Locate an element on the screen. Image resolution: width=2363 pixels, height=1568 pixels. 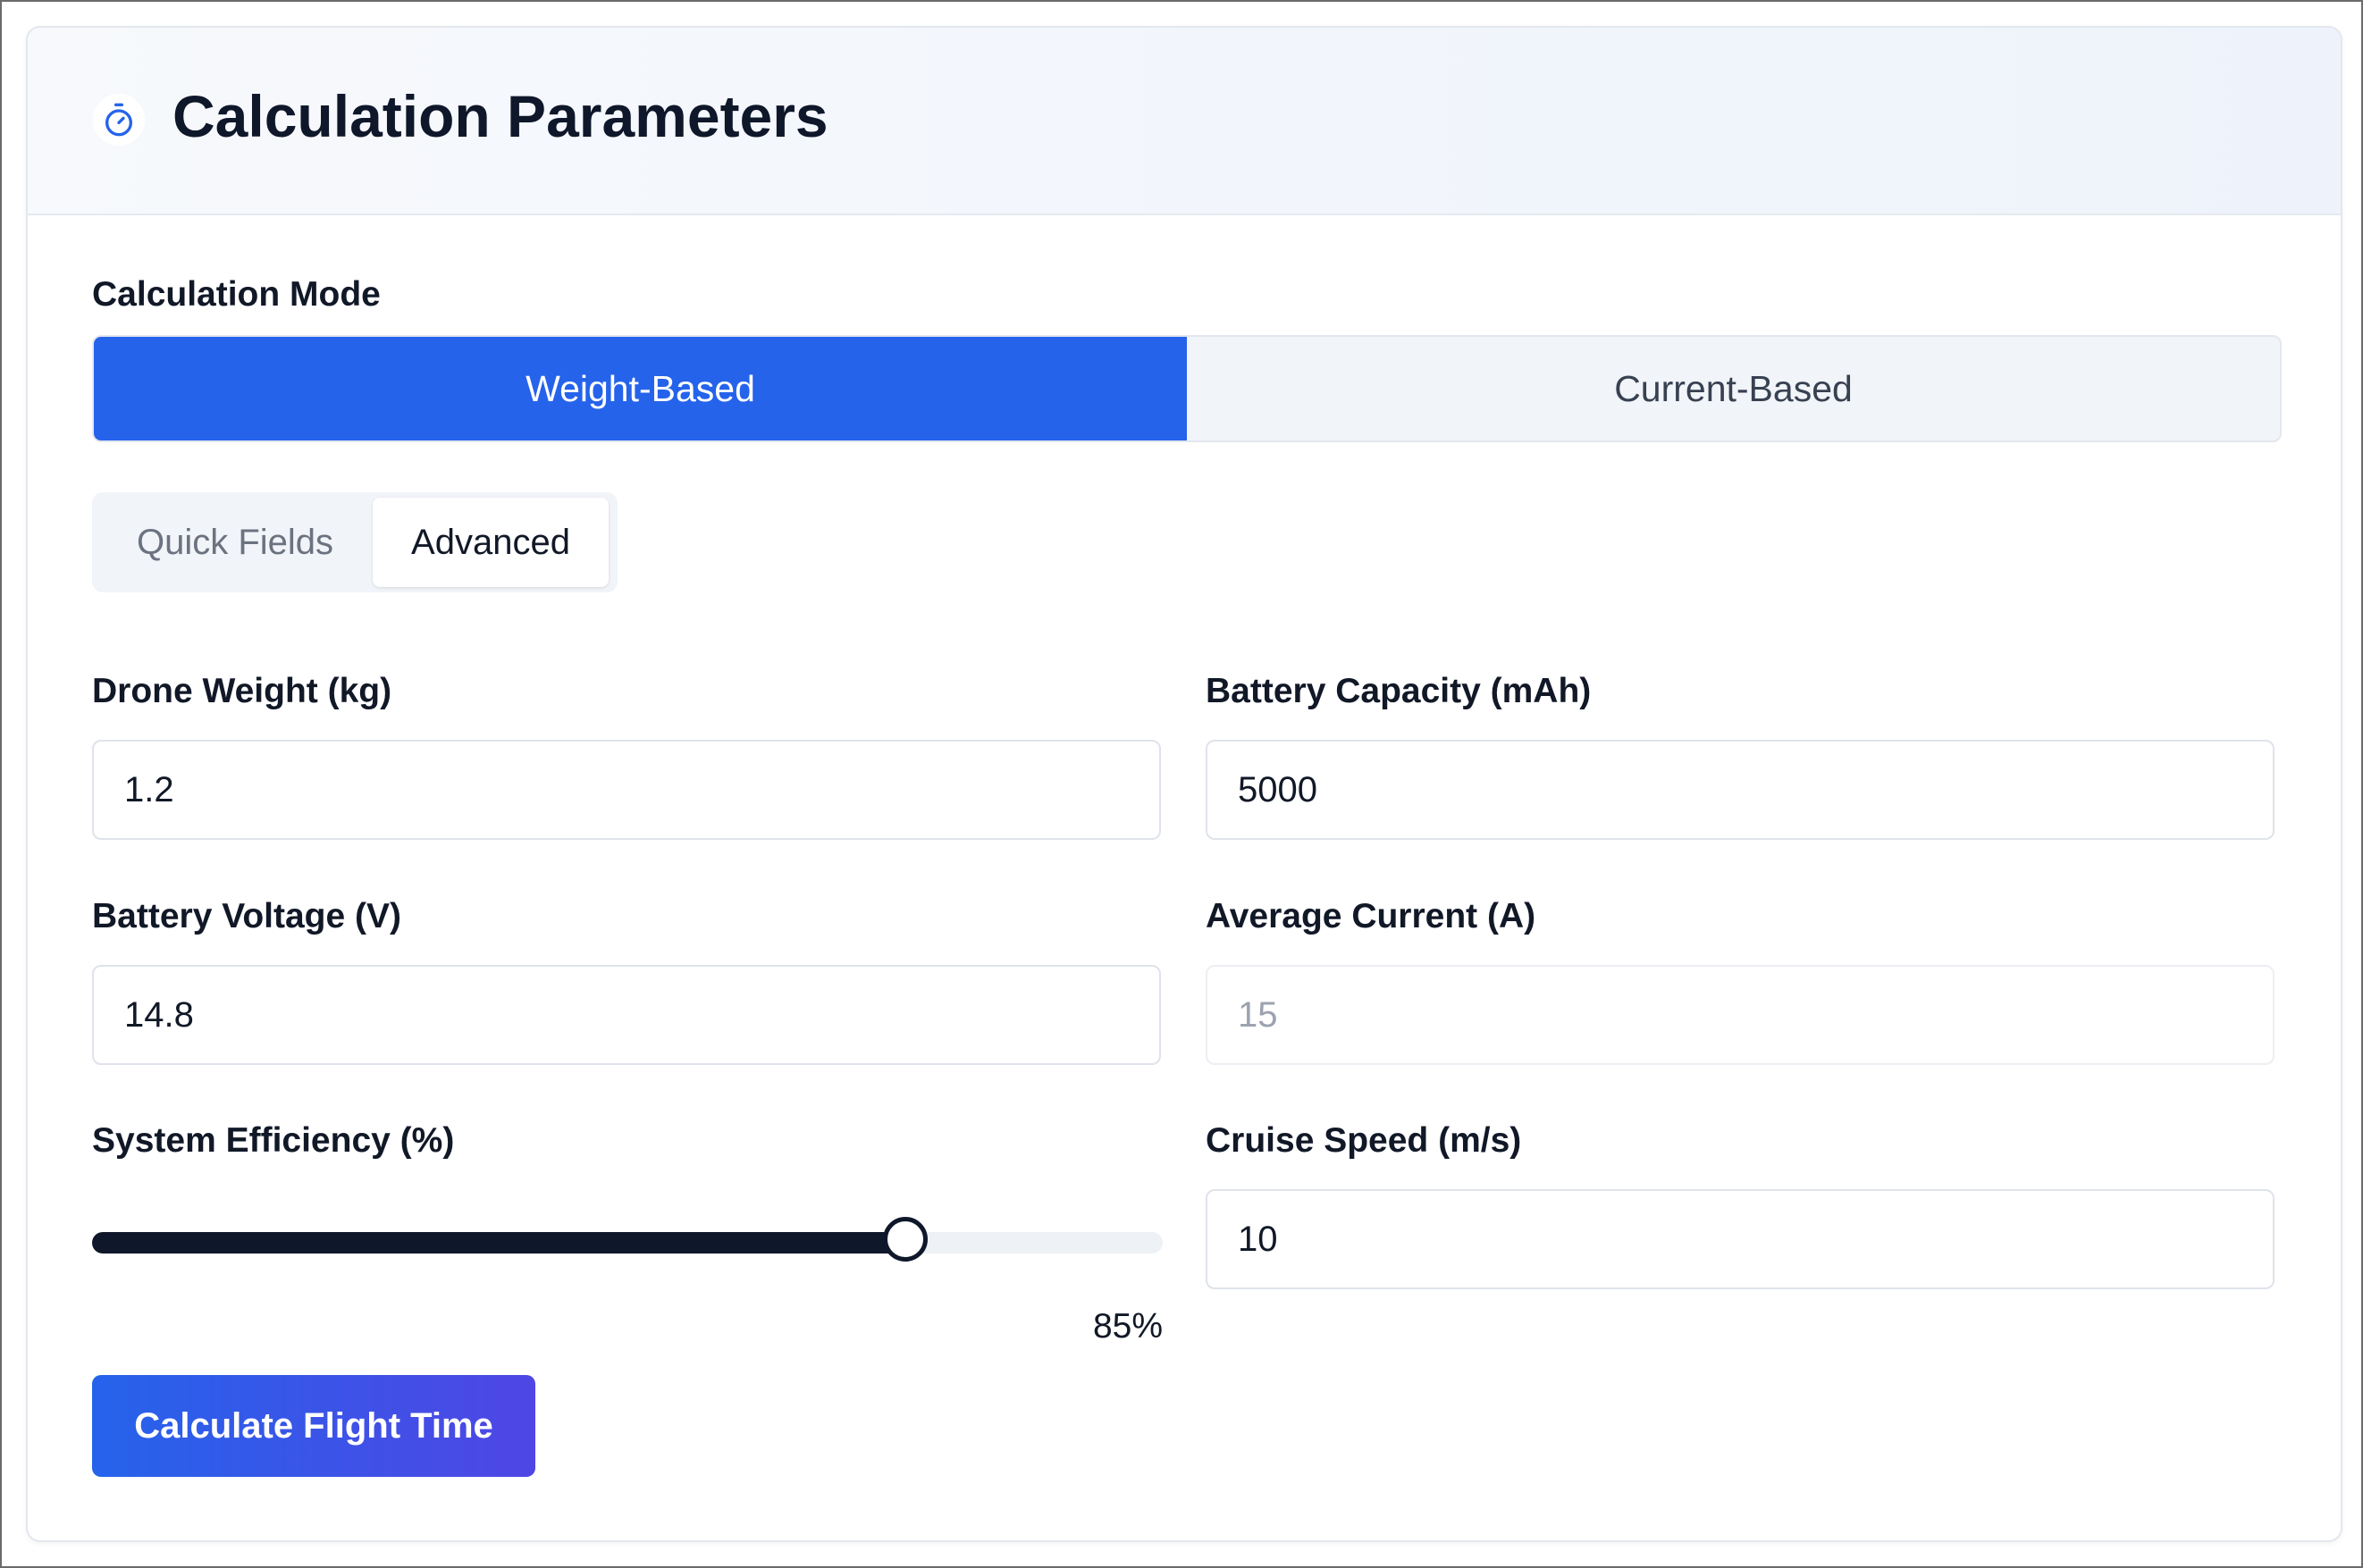
calculation-mode-toggle: Weight-Based Current-Based is located at coordinates (1187, 388).